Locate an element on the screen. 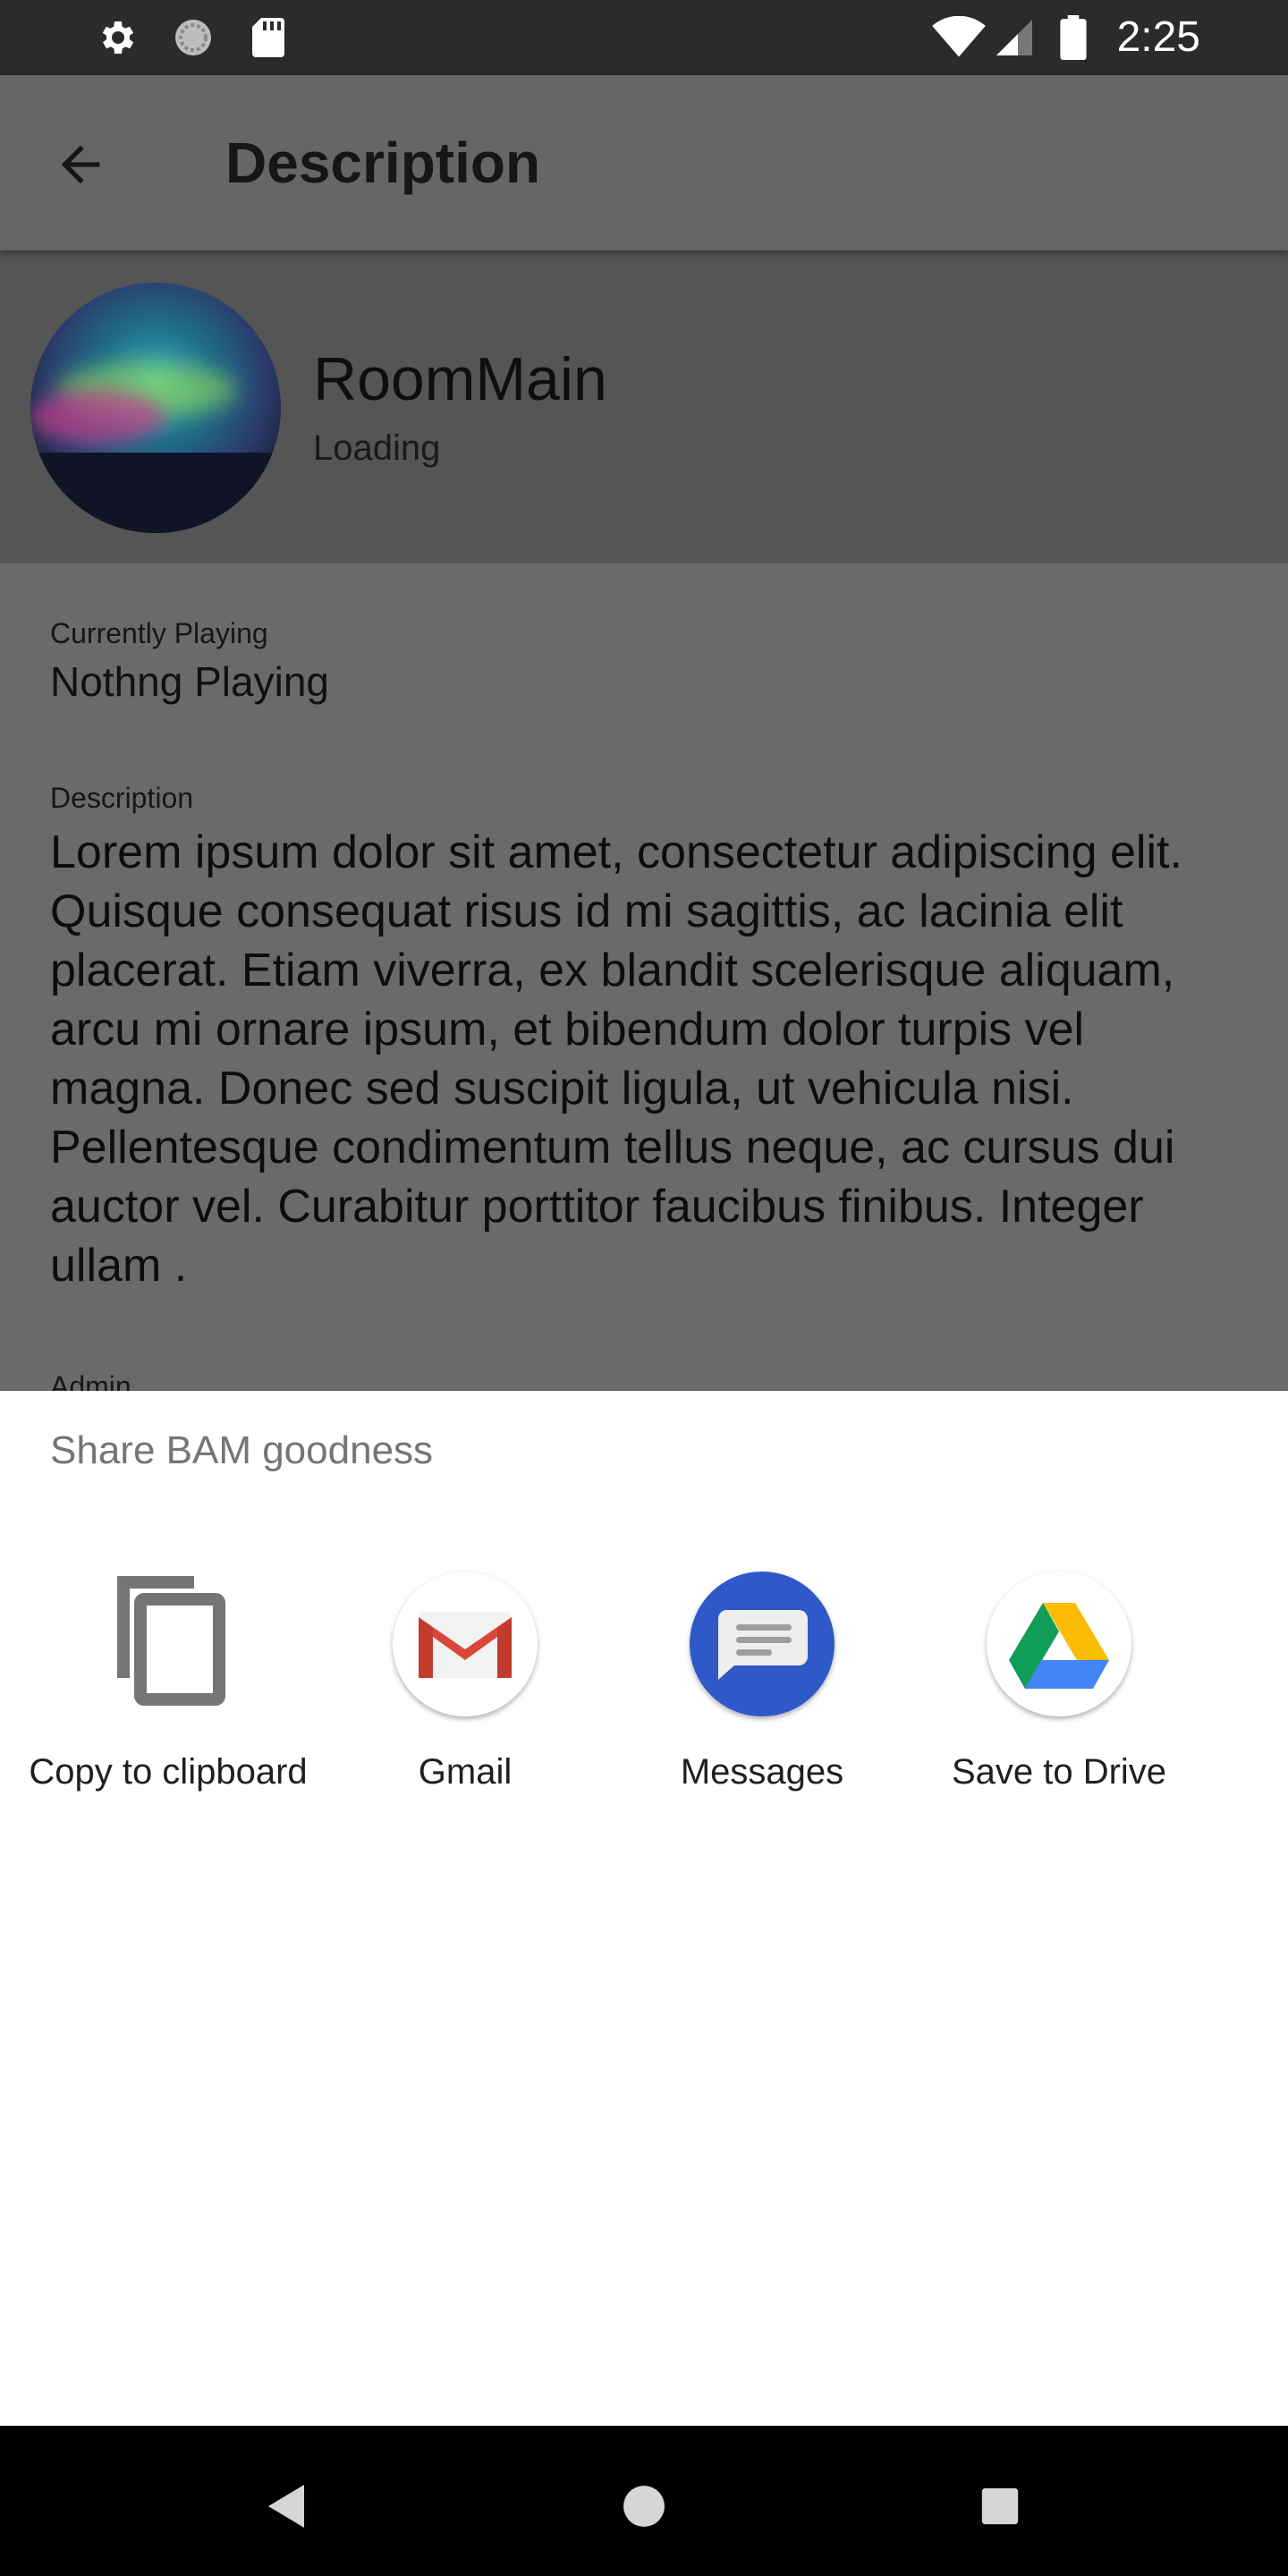 The image size is (1288, 2576). room-name: RoomMain is located at coordinates (460, 379).